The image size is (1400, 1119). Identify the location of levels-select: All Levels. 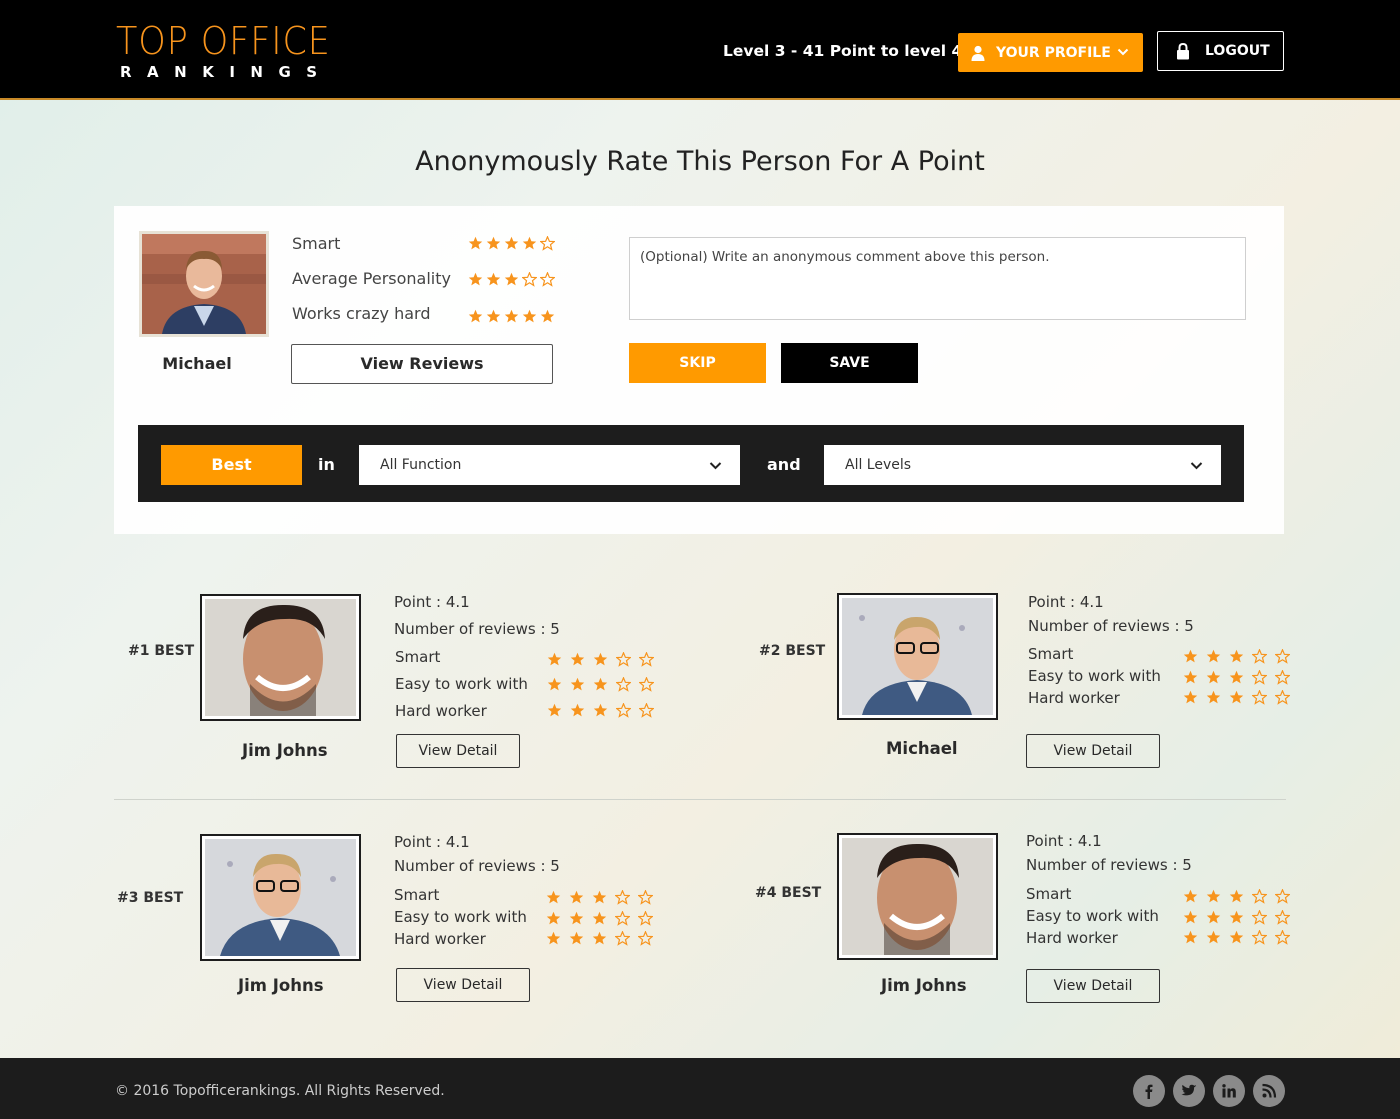
(1022, 465).